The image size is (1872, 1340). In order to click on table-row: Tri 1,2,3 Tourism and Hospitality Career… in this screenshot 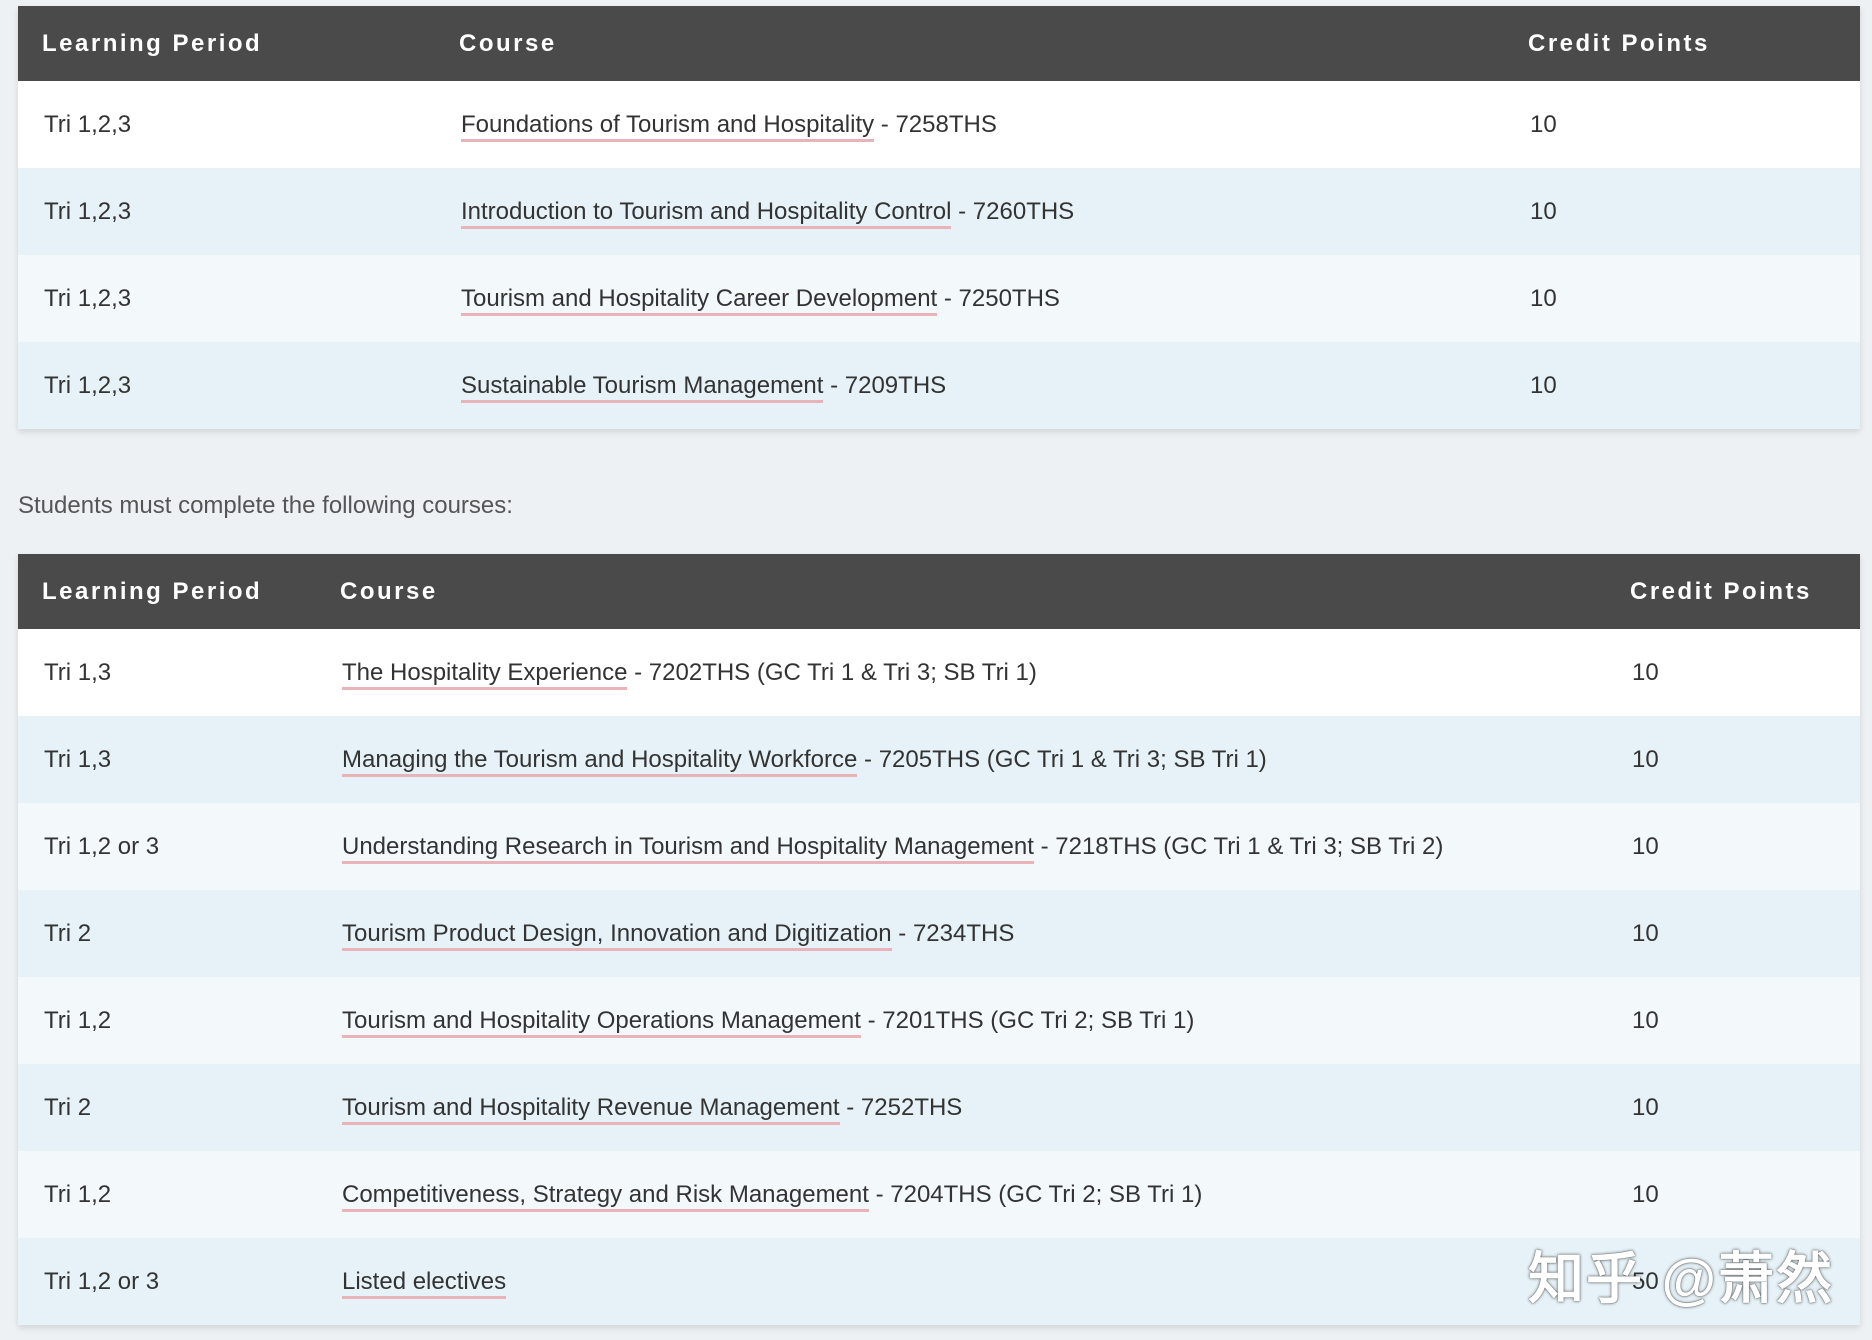, I will do `click(939, 298)`.